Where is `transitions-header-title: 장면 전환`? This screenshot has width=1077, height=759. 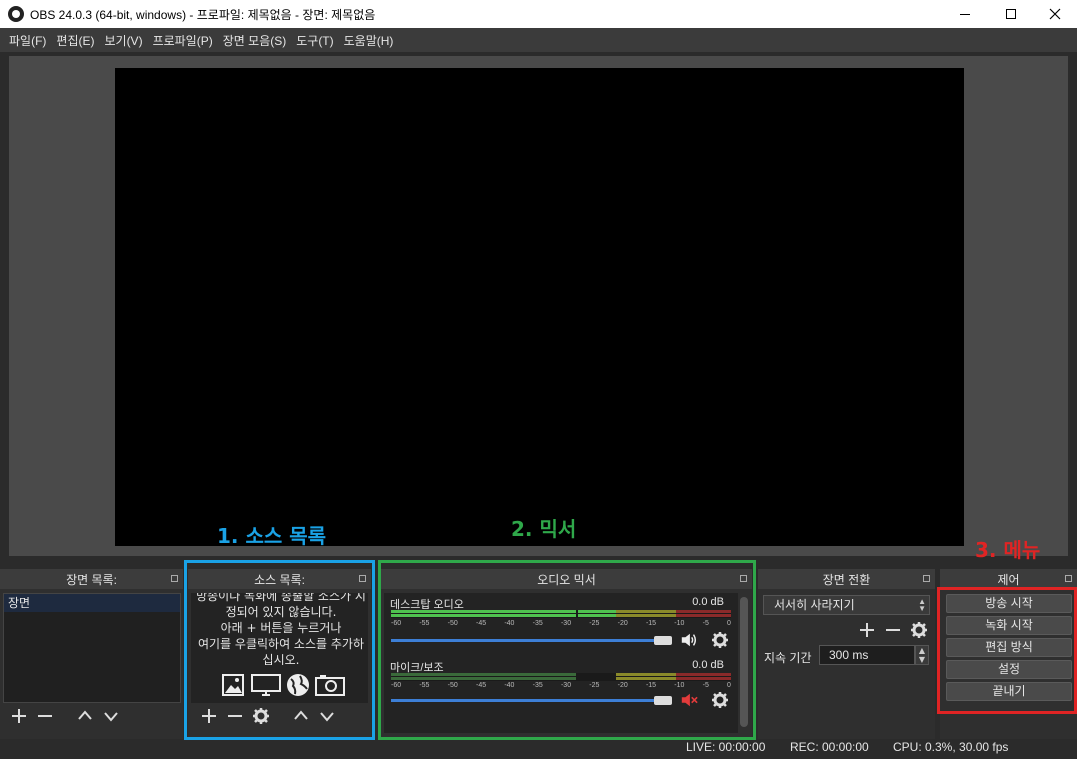
transitions-header-title: 장면 전환 is located at coordinates (846, 579).